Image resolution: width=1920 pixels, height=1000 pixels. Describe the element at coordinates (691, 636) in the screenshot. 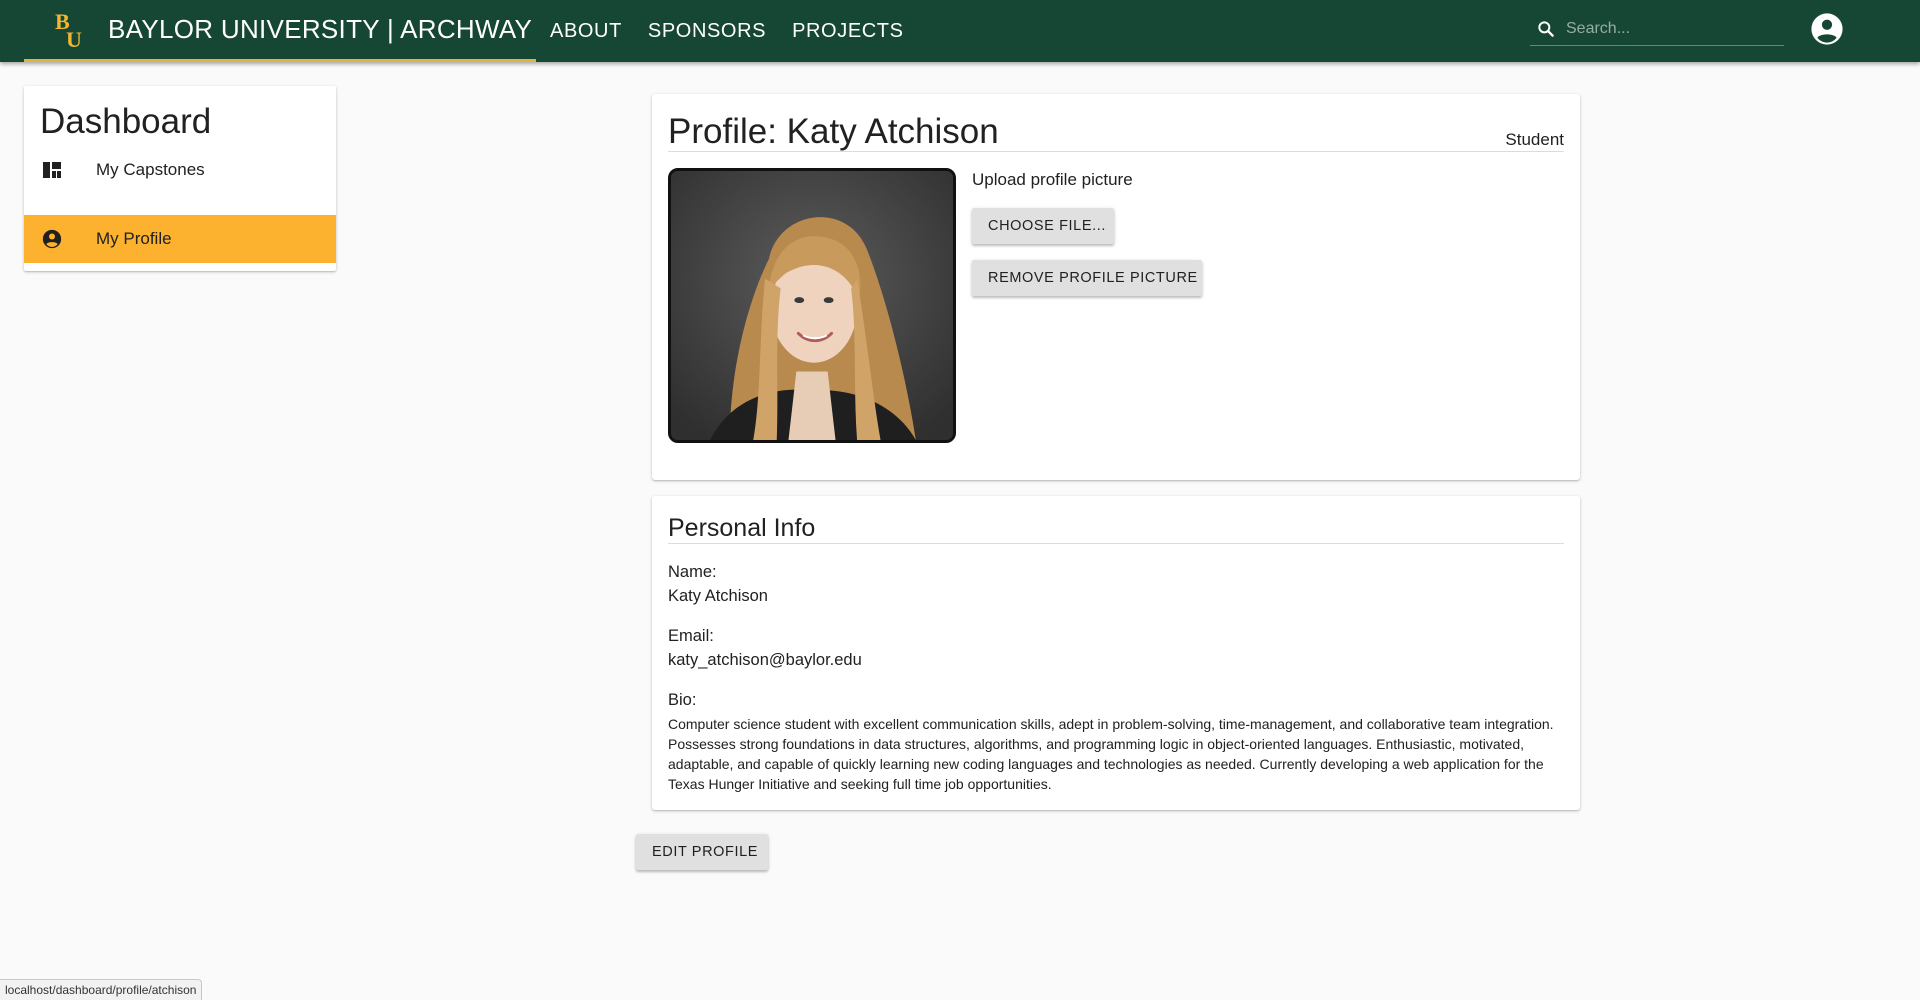

I see `email-label: Email:` at that location.